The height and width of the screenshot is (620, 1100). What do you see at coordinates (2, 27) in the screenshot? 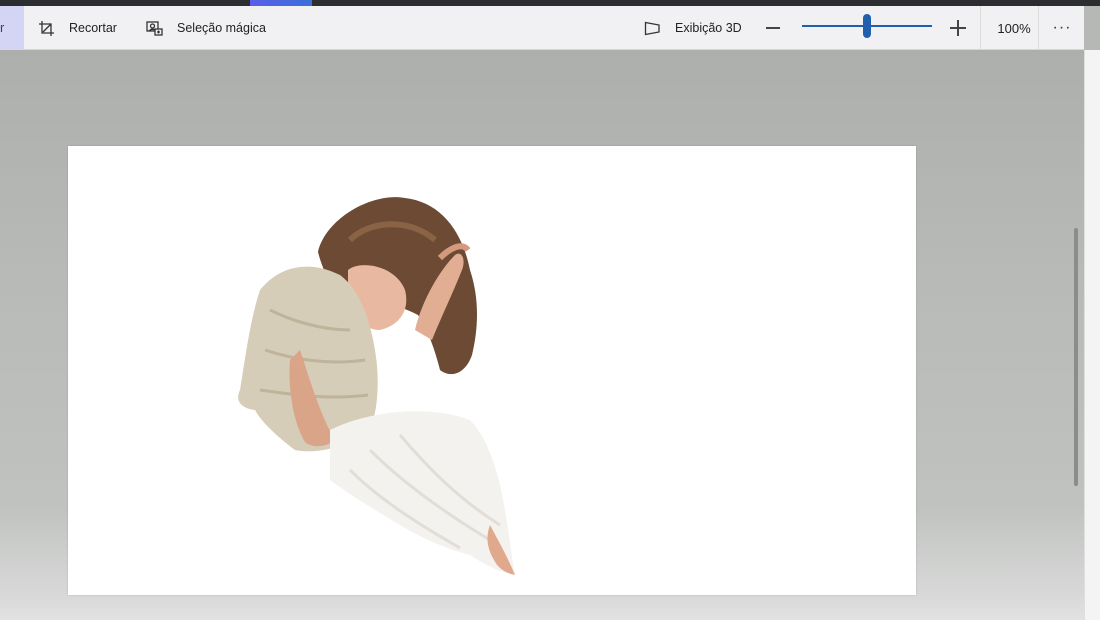
I see `partial-toolbar-label: r` at bounding box center [2, 27].